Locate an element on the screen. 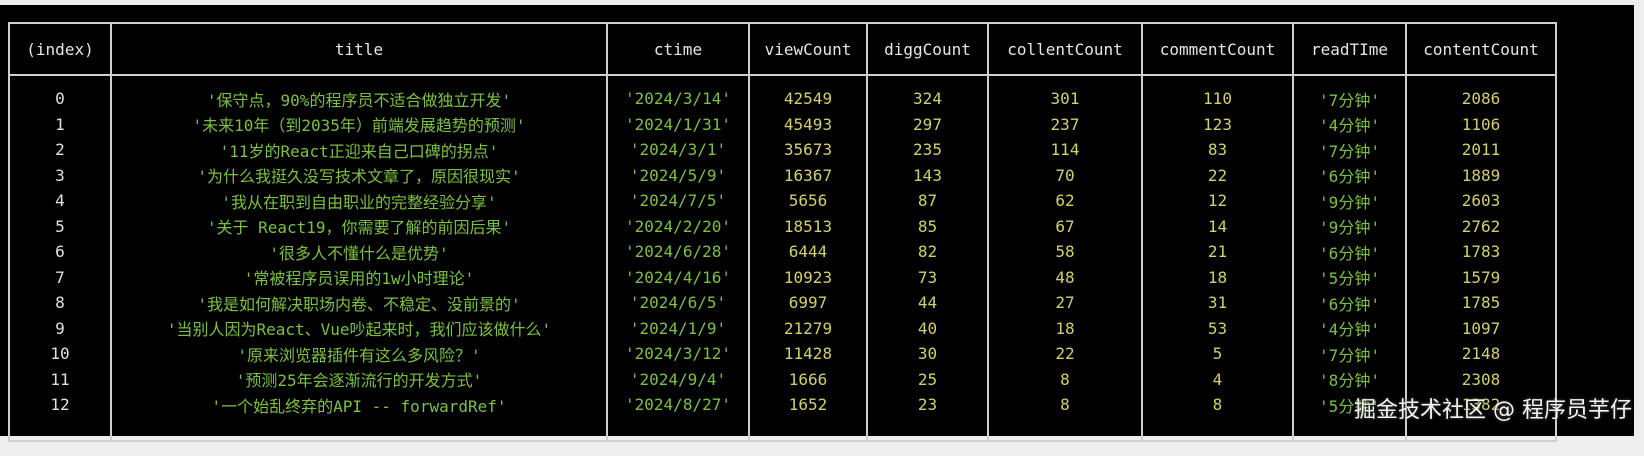 This screenshot has height=456, width=1644. cell-collentCount: 114 is located at coordinates (1065, 150).